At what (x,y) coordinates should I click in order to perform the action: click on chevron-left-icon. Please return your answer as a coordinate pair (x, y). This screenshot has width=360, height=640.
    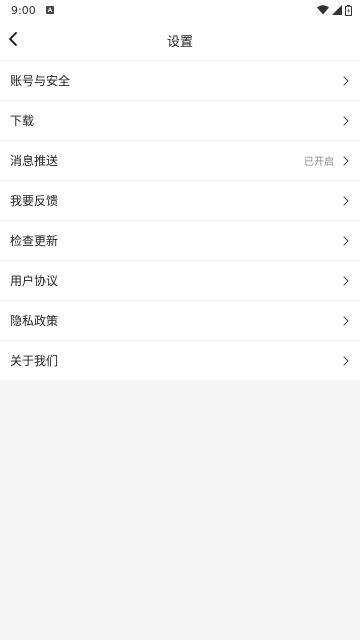
    Looking at the image, I should click on (13, 39).